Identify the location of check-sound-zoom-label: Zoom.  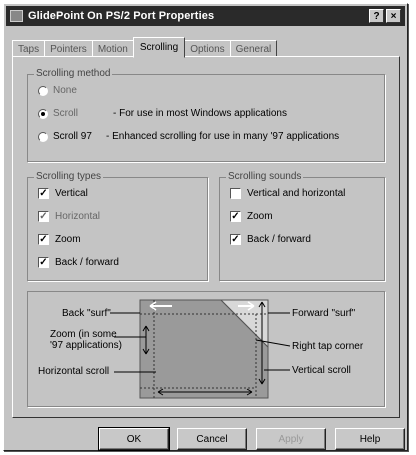
(260, 216).